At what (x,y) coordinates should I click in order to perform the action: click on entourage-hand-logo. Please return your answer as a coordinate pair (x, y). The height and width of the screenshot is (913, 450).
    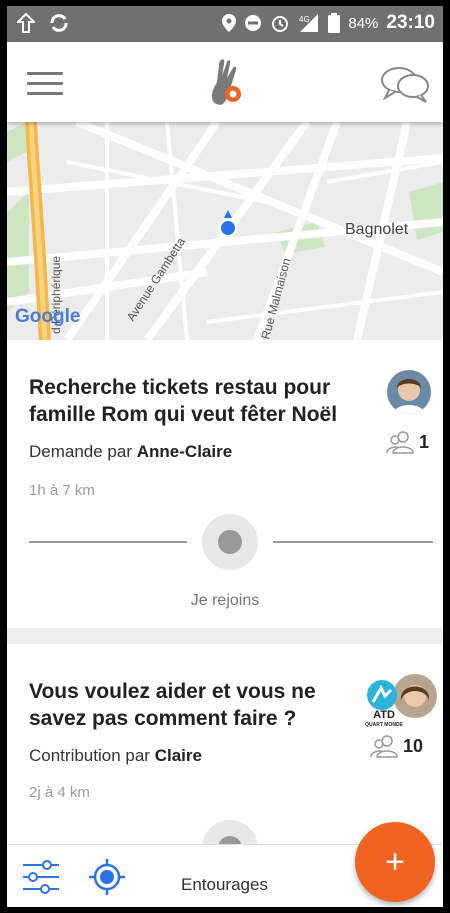
    Looking at the image, I should click on (227, 82).